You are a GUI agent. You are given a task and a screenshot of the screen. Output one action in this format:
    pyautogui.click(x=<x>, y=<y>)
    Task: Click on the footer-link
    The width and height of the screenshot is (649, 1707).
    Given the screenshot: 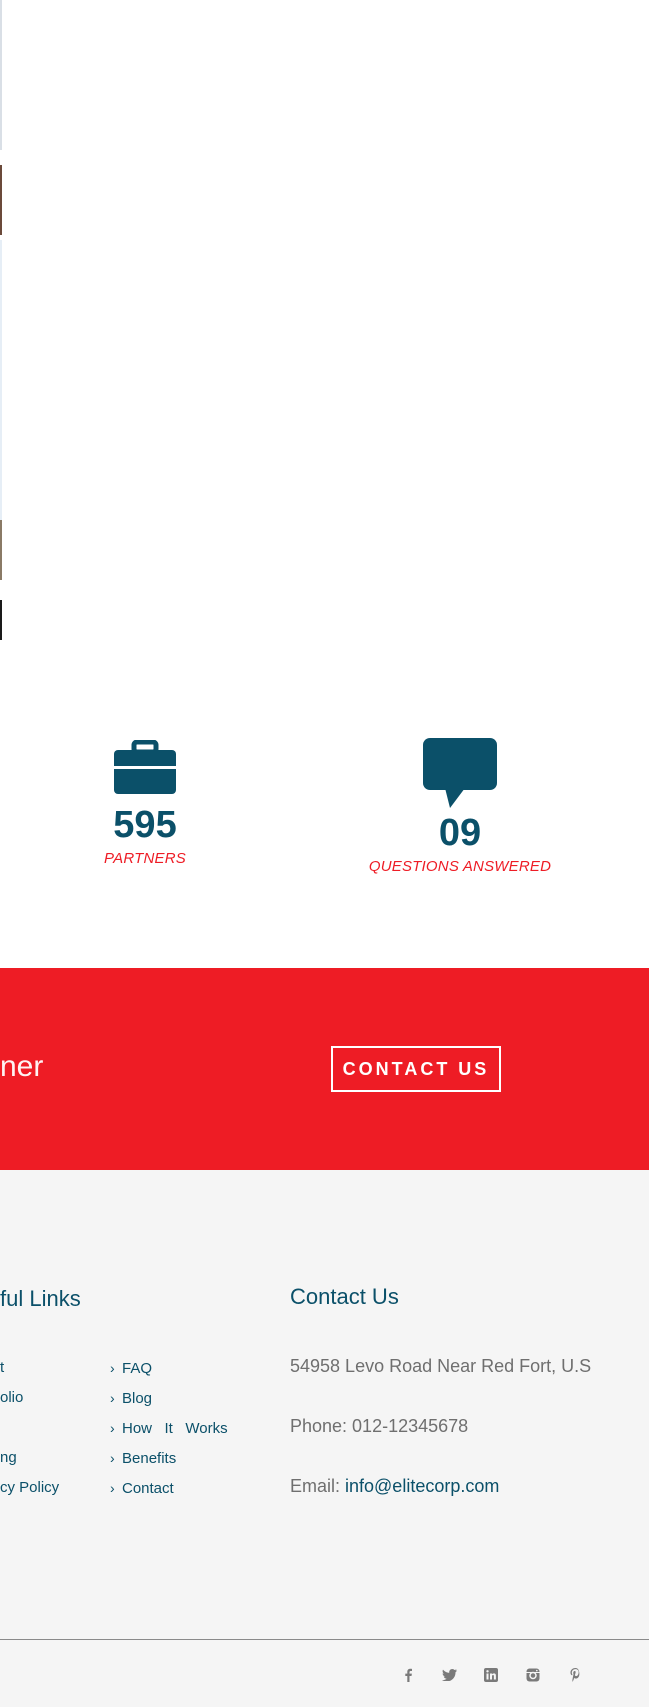 What is the action you would take?
    pyautogui.click(x=29, y=1428)
    